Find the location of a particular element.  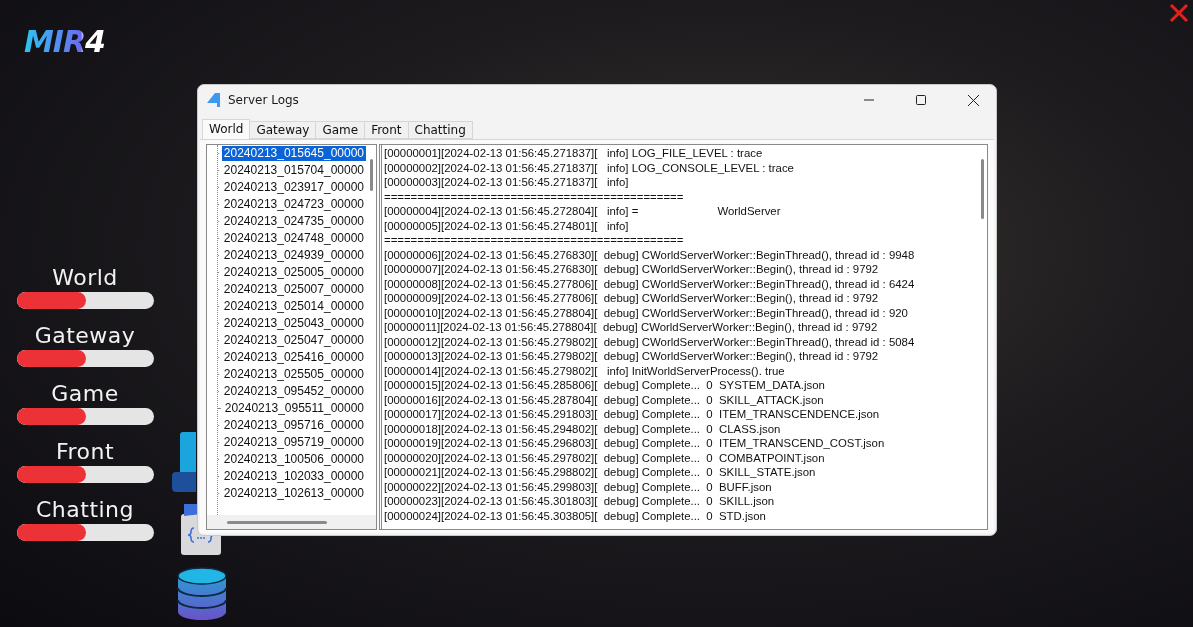

log-file-item: 20240213_025505_00000 is located at coordinates (293, 374).